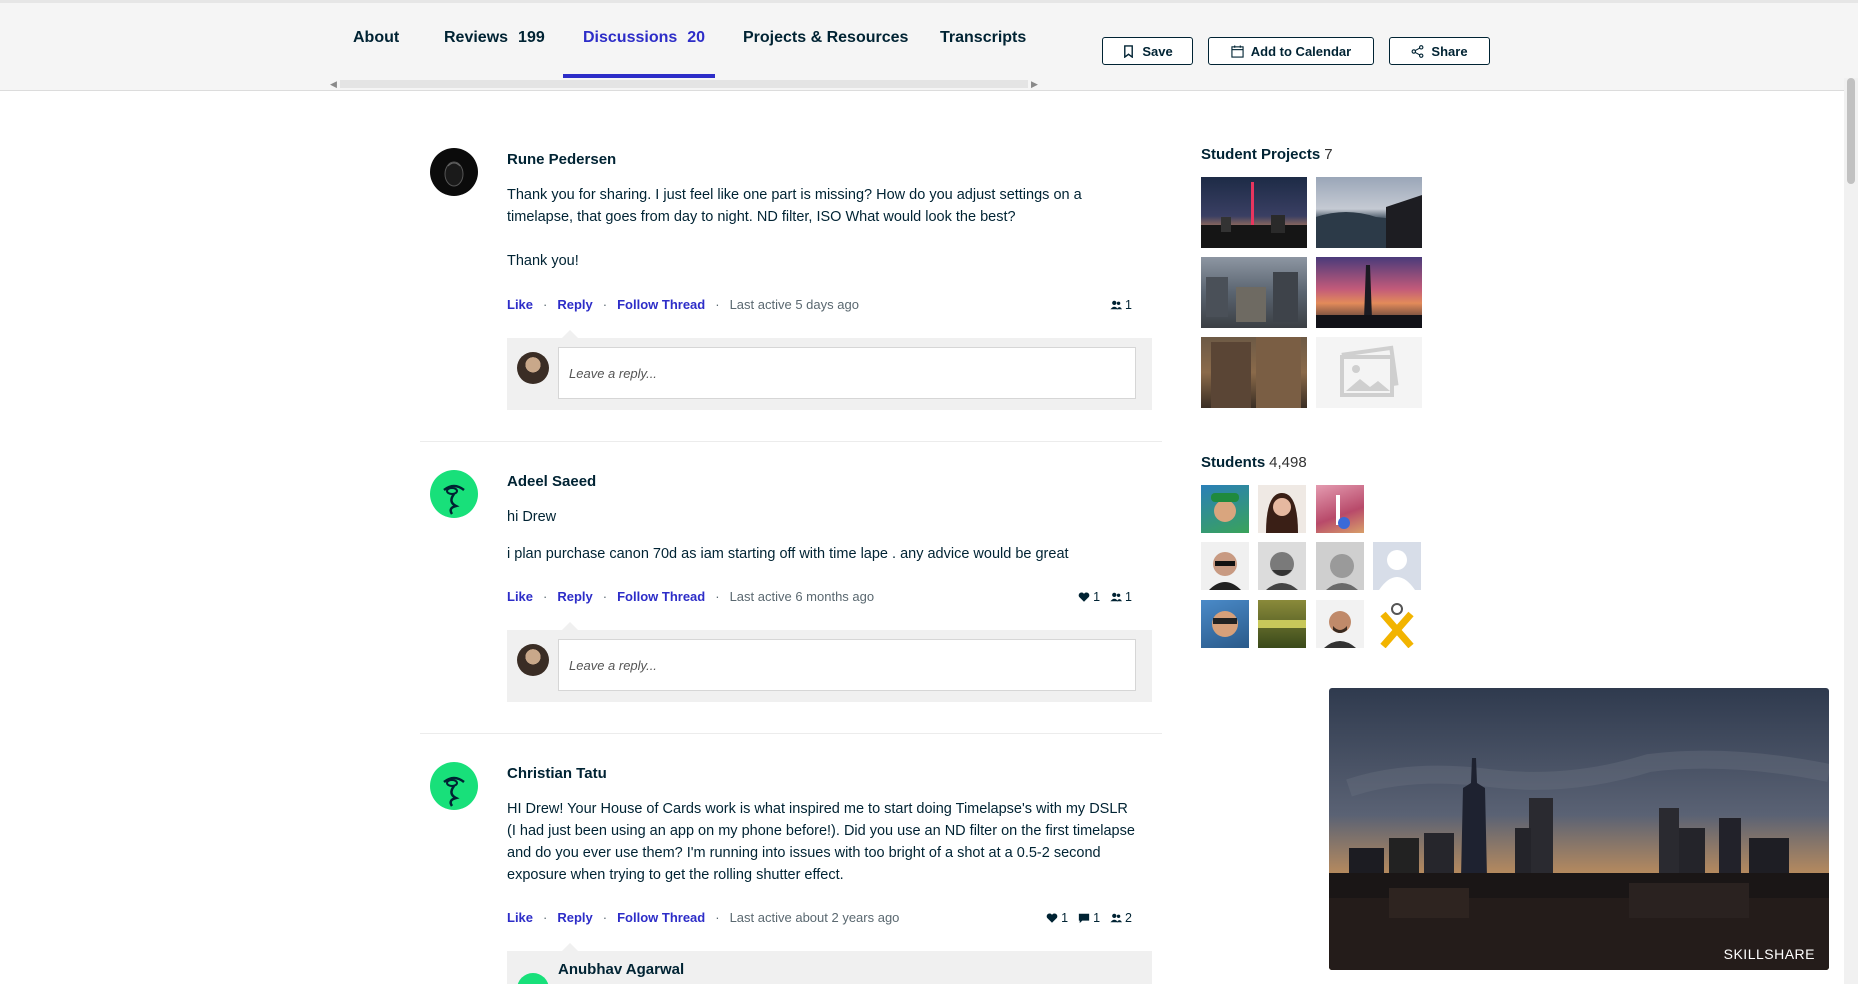  I want to click on heart-icon, so click(1084, 597).